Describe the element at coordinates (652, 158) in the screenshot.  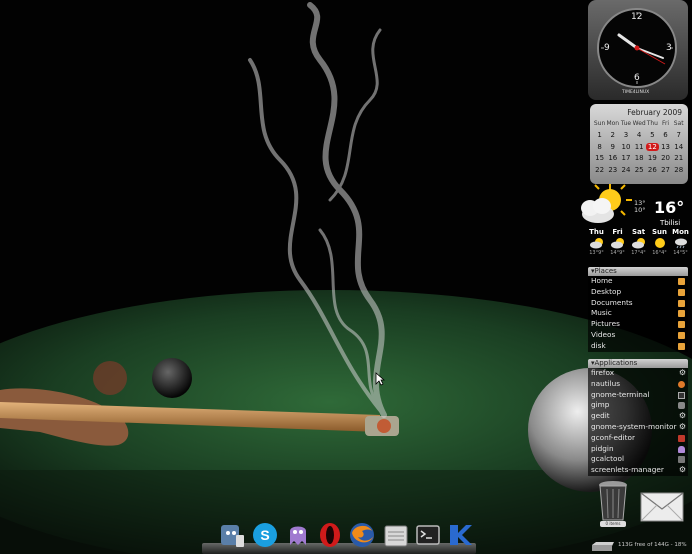
I see `calendar-day: 19` at that location.